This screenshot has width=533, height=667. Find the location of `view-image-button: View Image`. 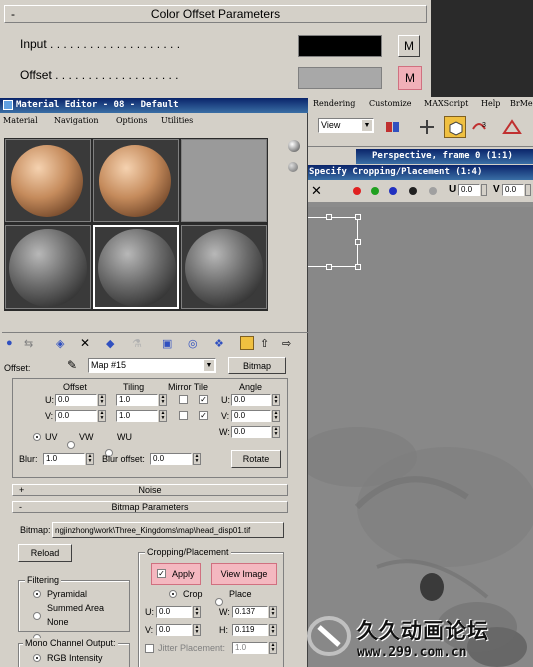

view-image-button: View Image is located at coordinates (244, 574).